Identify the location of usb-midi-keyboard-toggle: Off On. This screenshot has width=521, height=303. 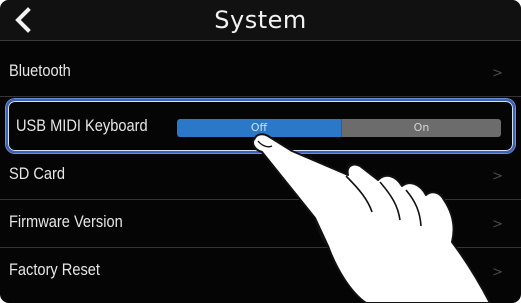
(339, 128).